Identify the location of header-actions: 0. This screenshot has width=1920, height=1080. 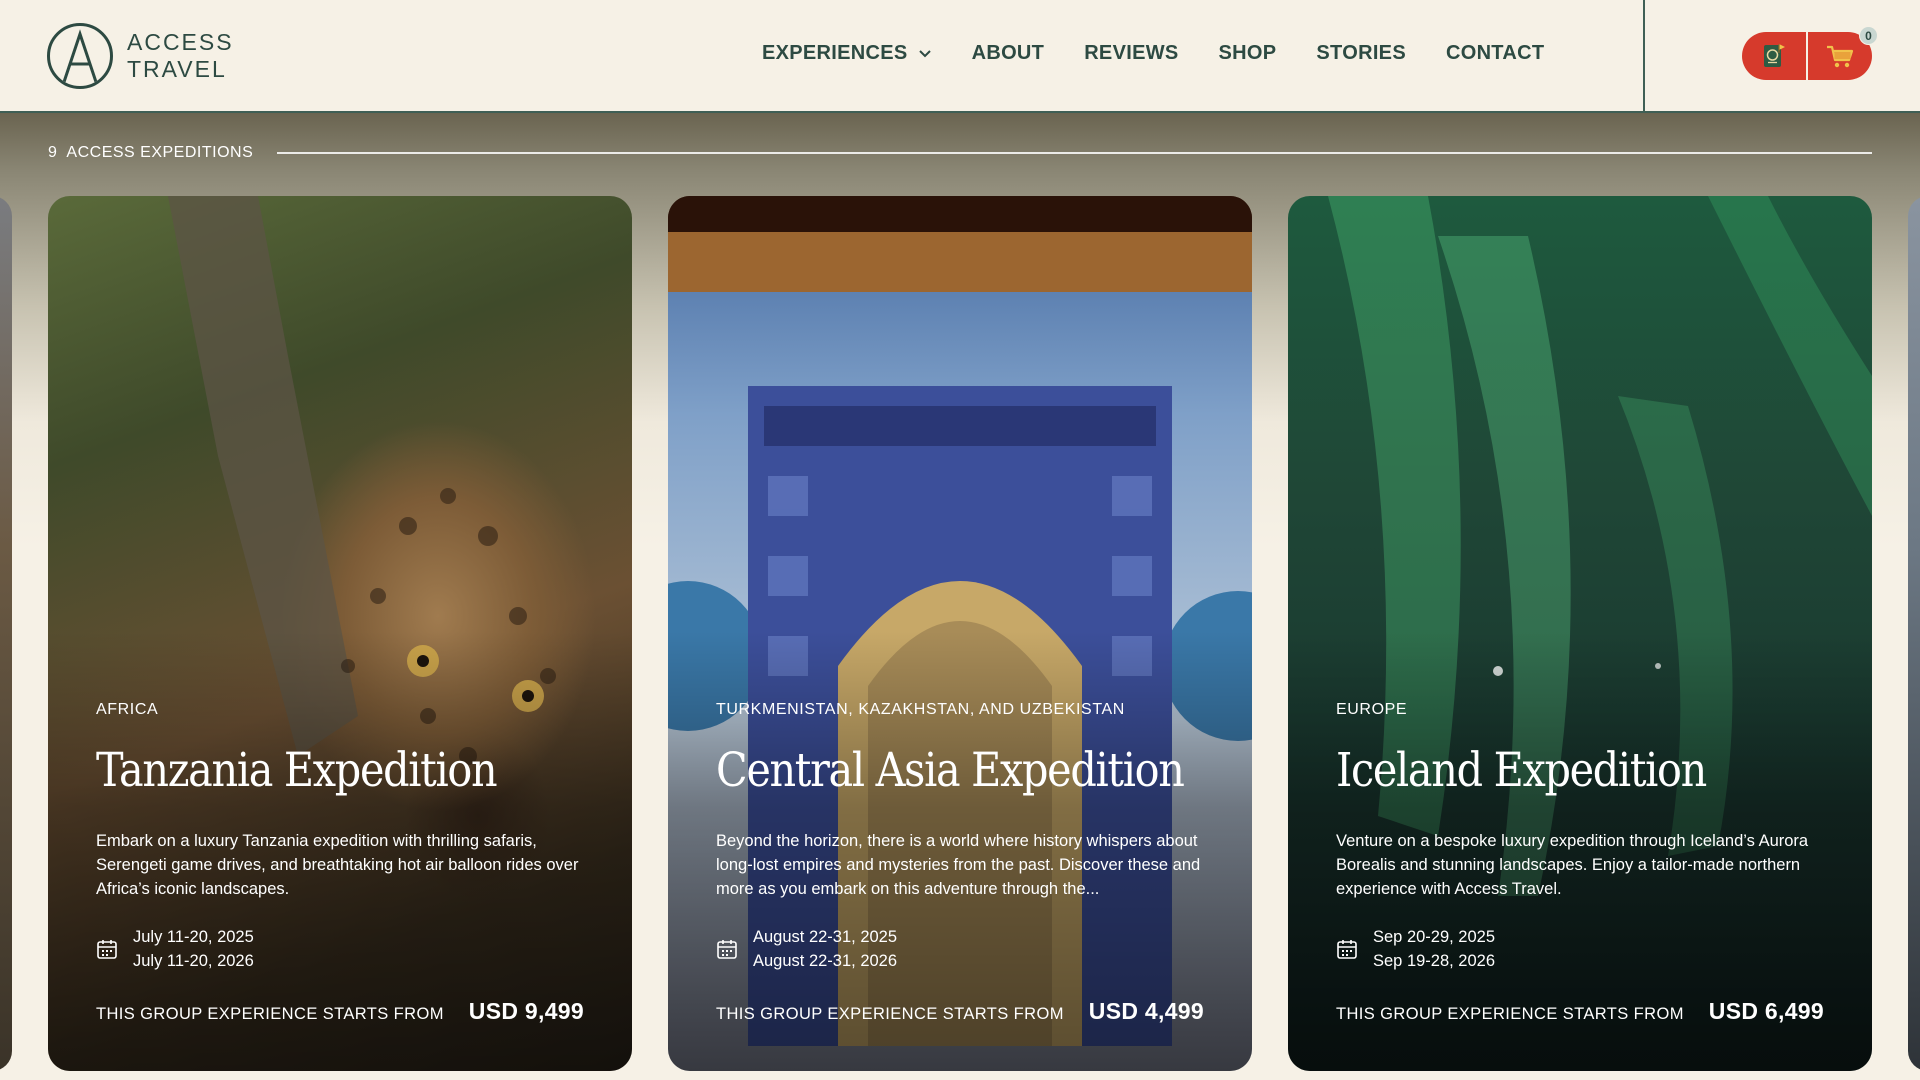
(1810, 53).